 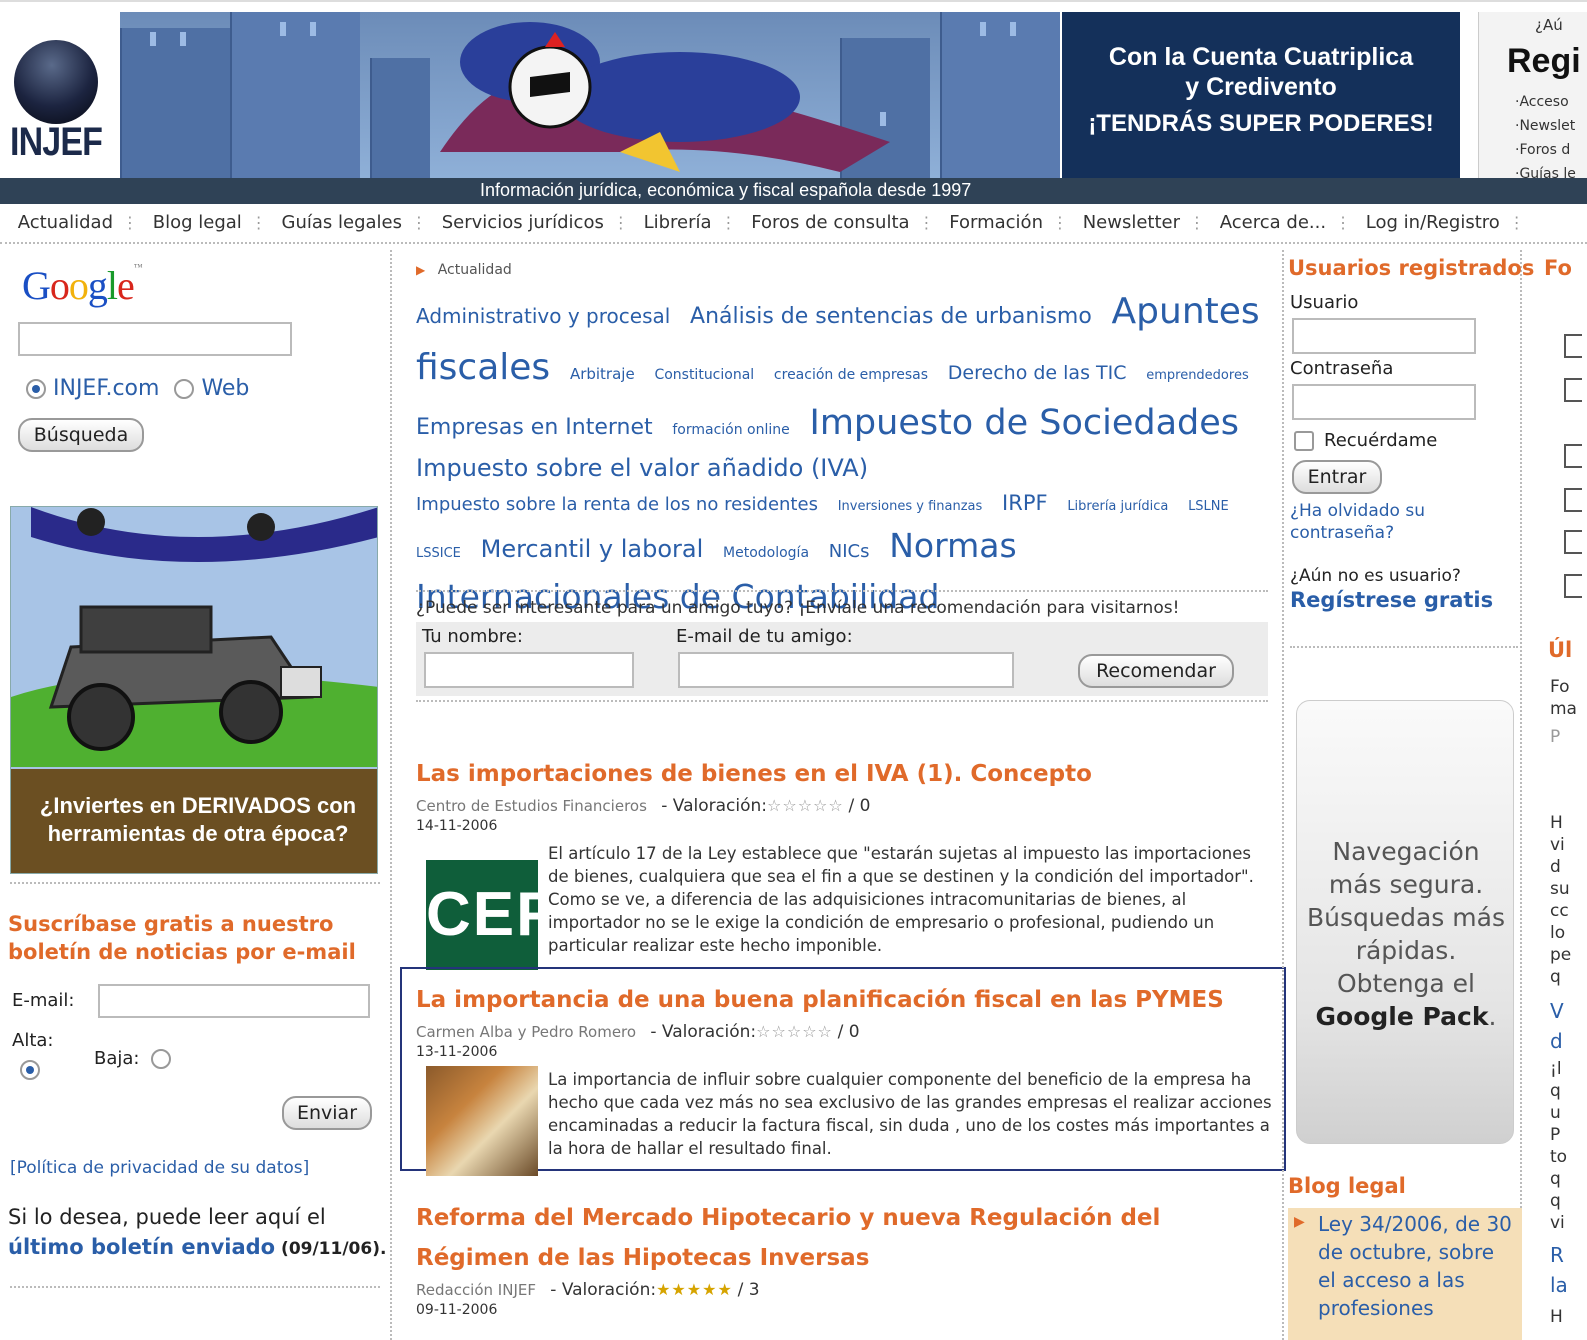 What do you see at coordinates (830, 218) in the screenshot?
I see `nav-foros: Foros de consulta` at bounding box center [830, 218].